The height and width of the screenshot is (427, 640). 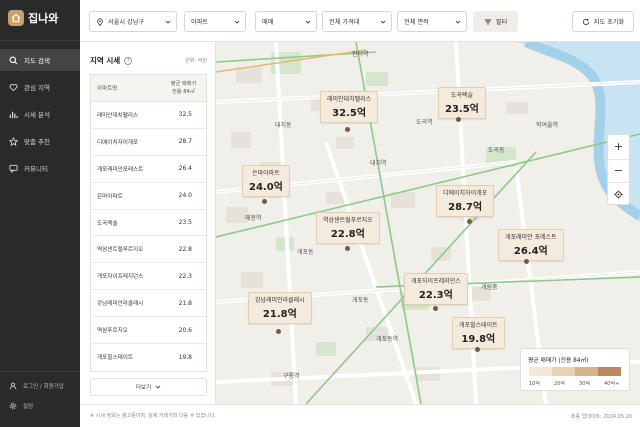 What do you see at coordinates (118, 142) in the screenshot?
I see `apartment-name: 디에이치자이개포` at bounding box center [118, 142].